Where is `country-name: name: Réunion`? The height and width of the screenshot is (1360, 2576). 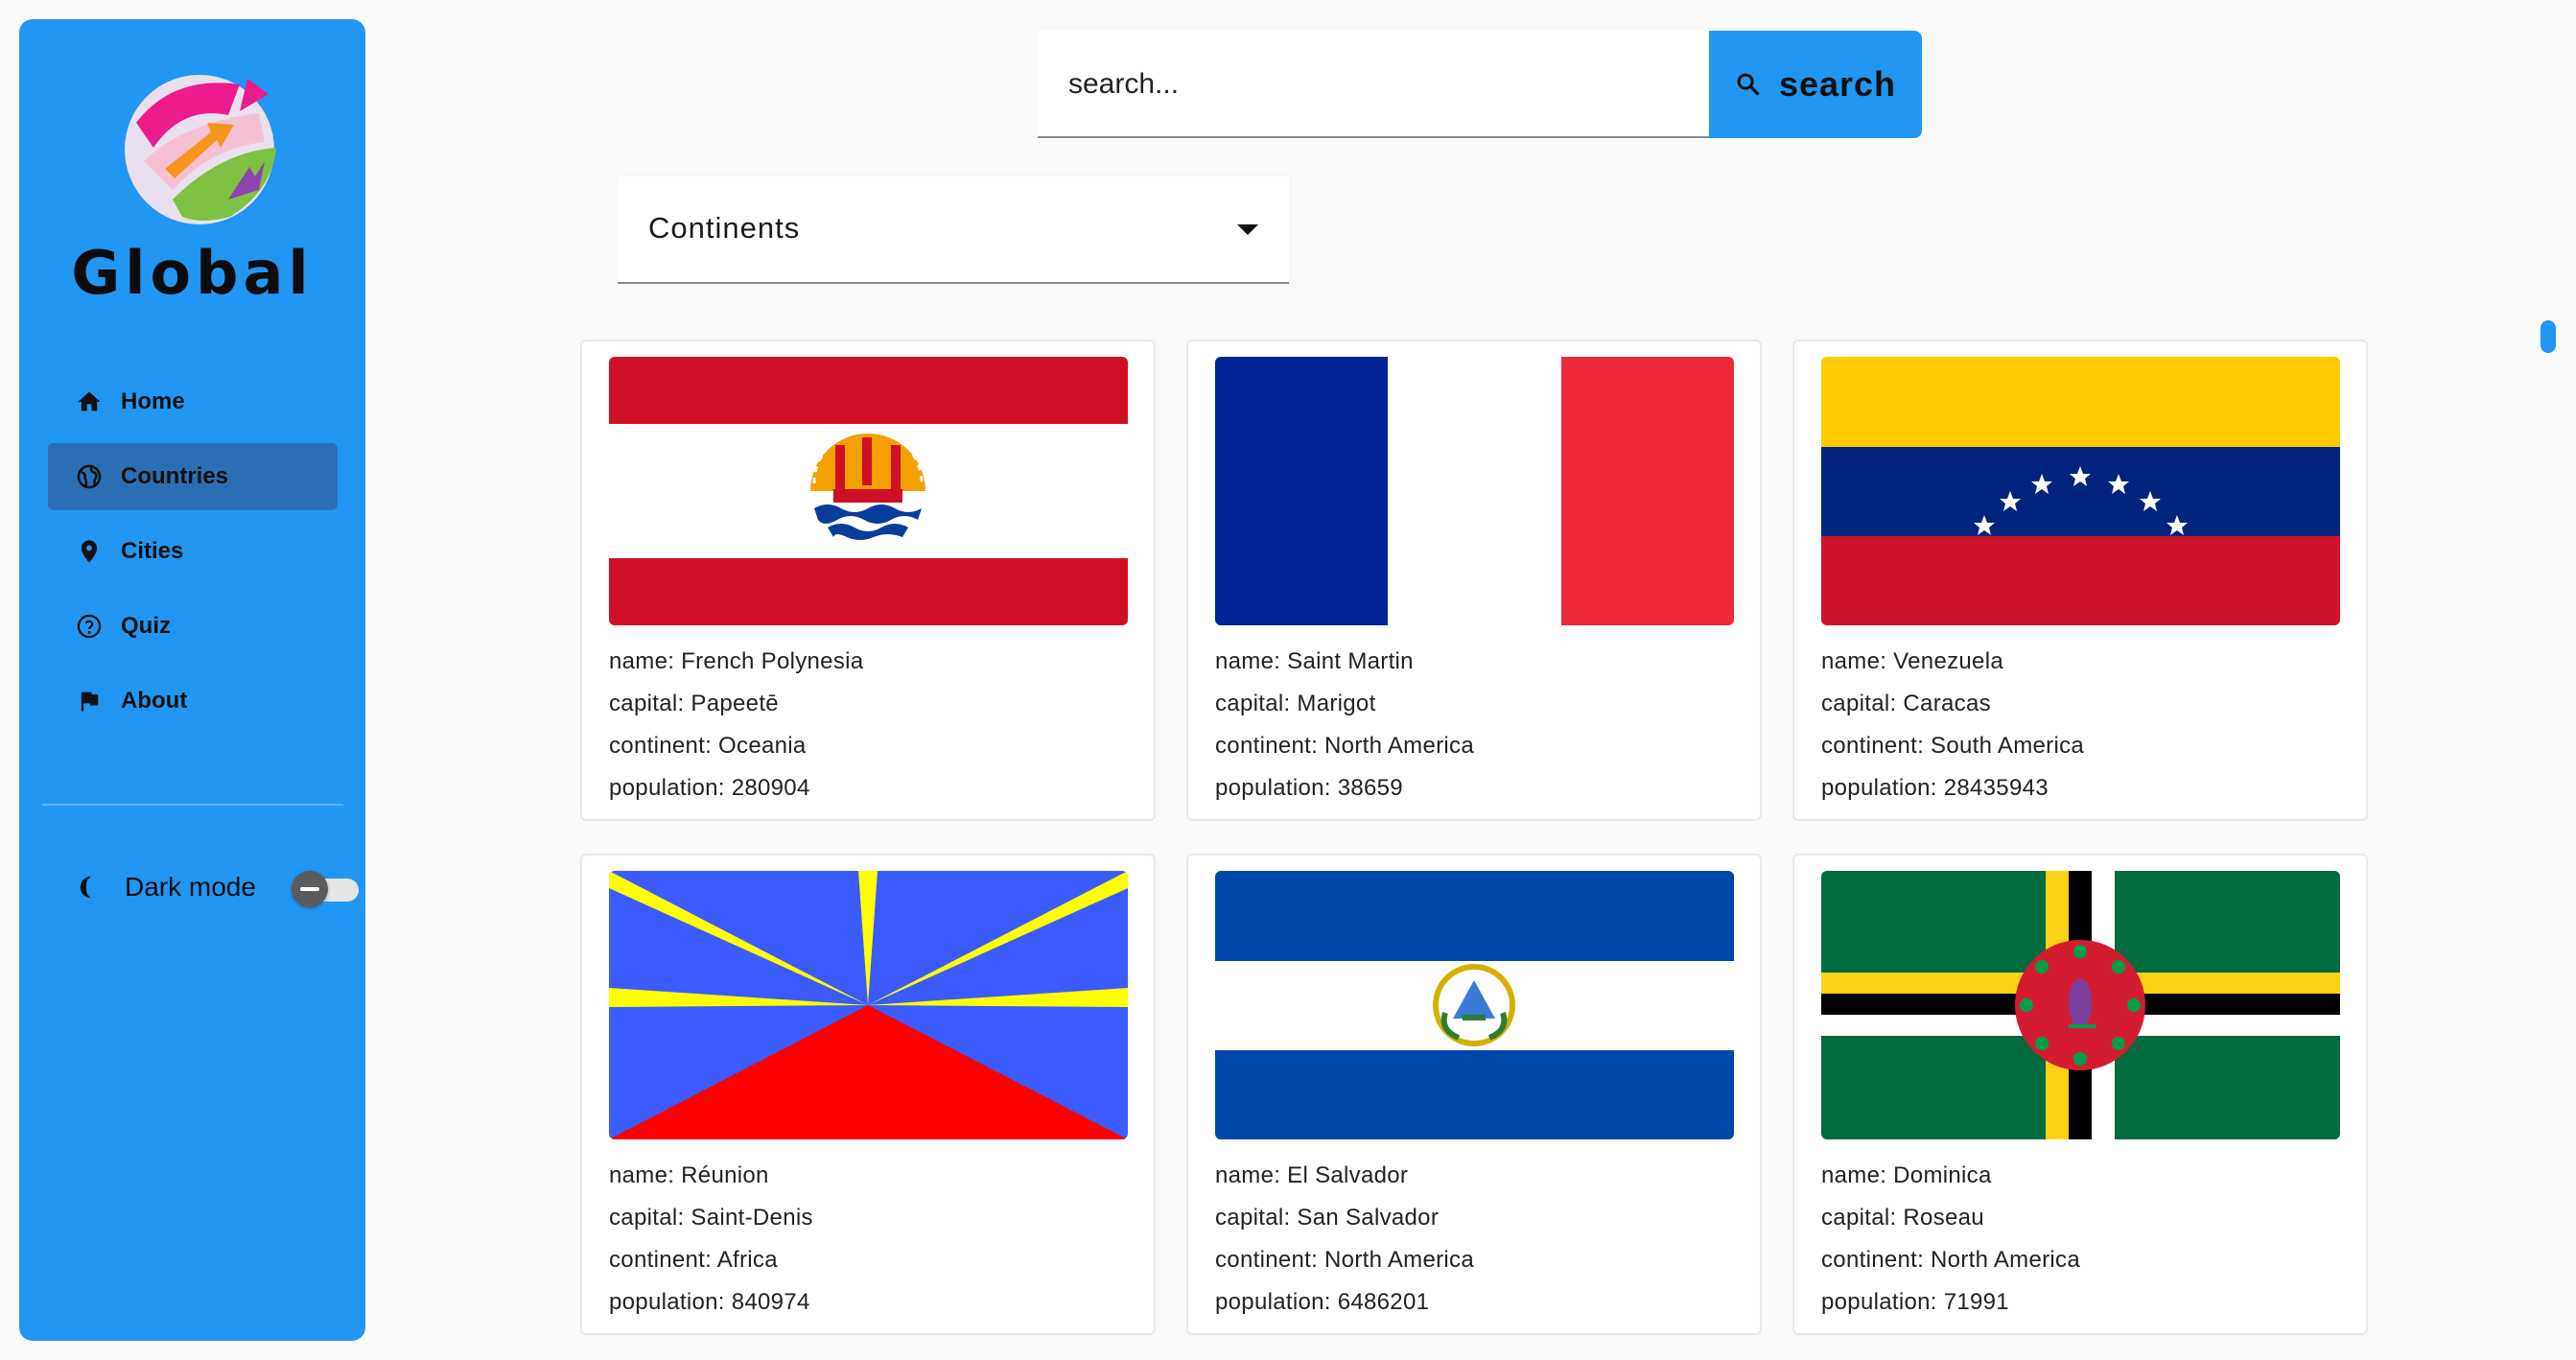
country-name: name: Réunion is located at coordinates (689, 1175).